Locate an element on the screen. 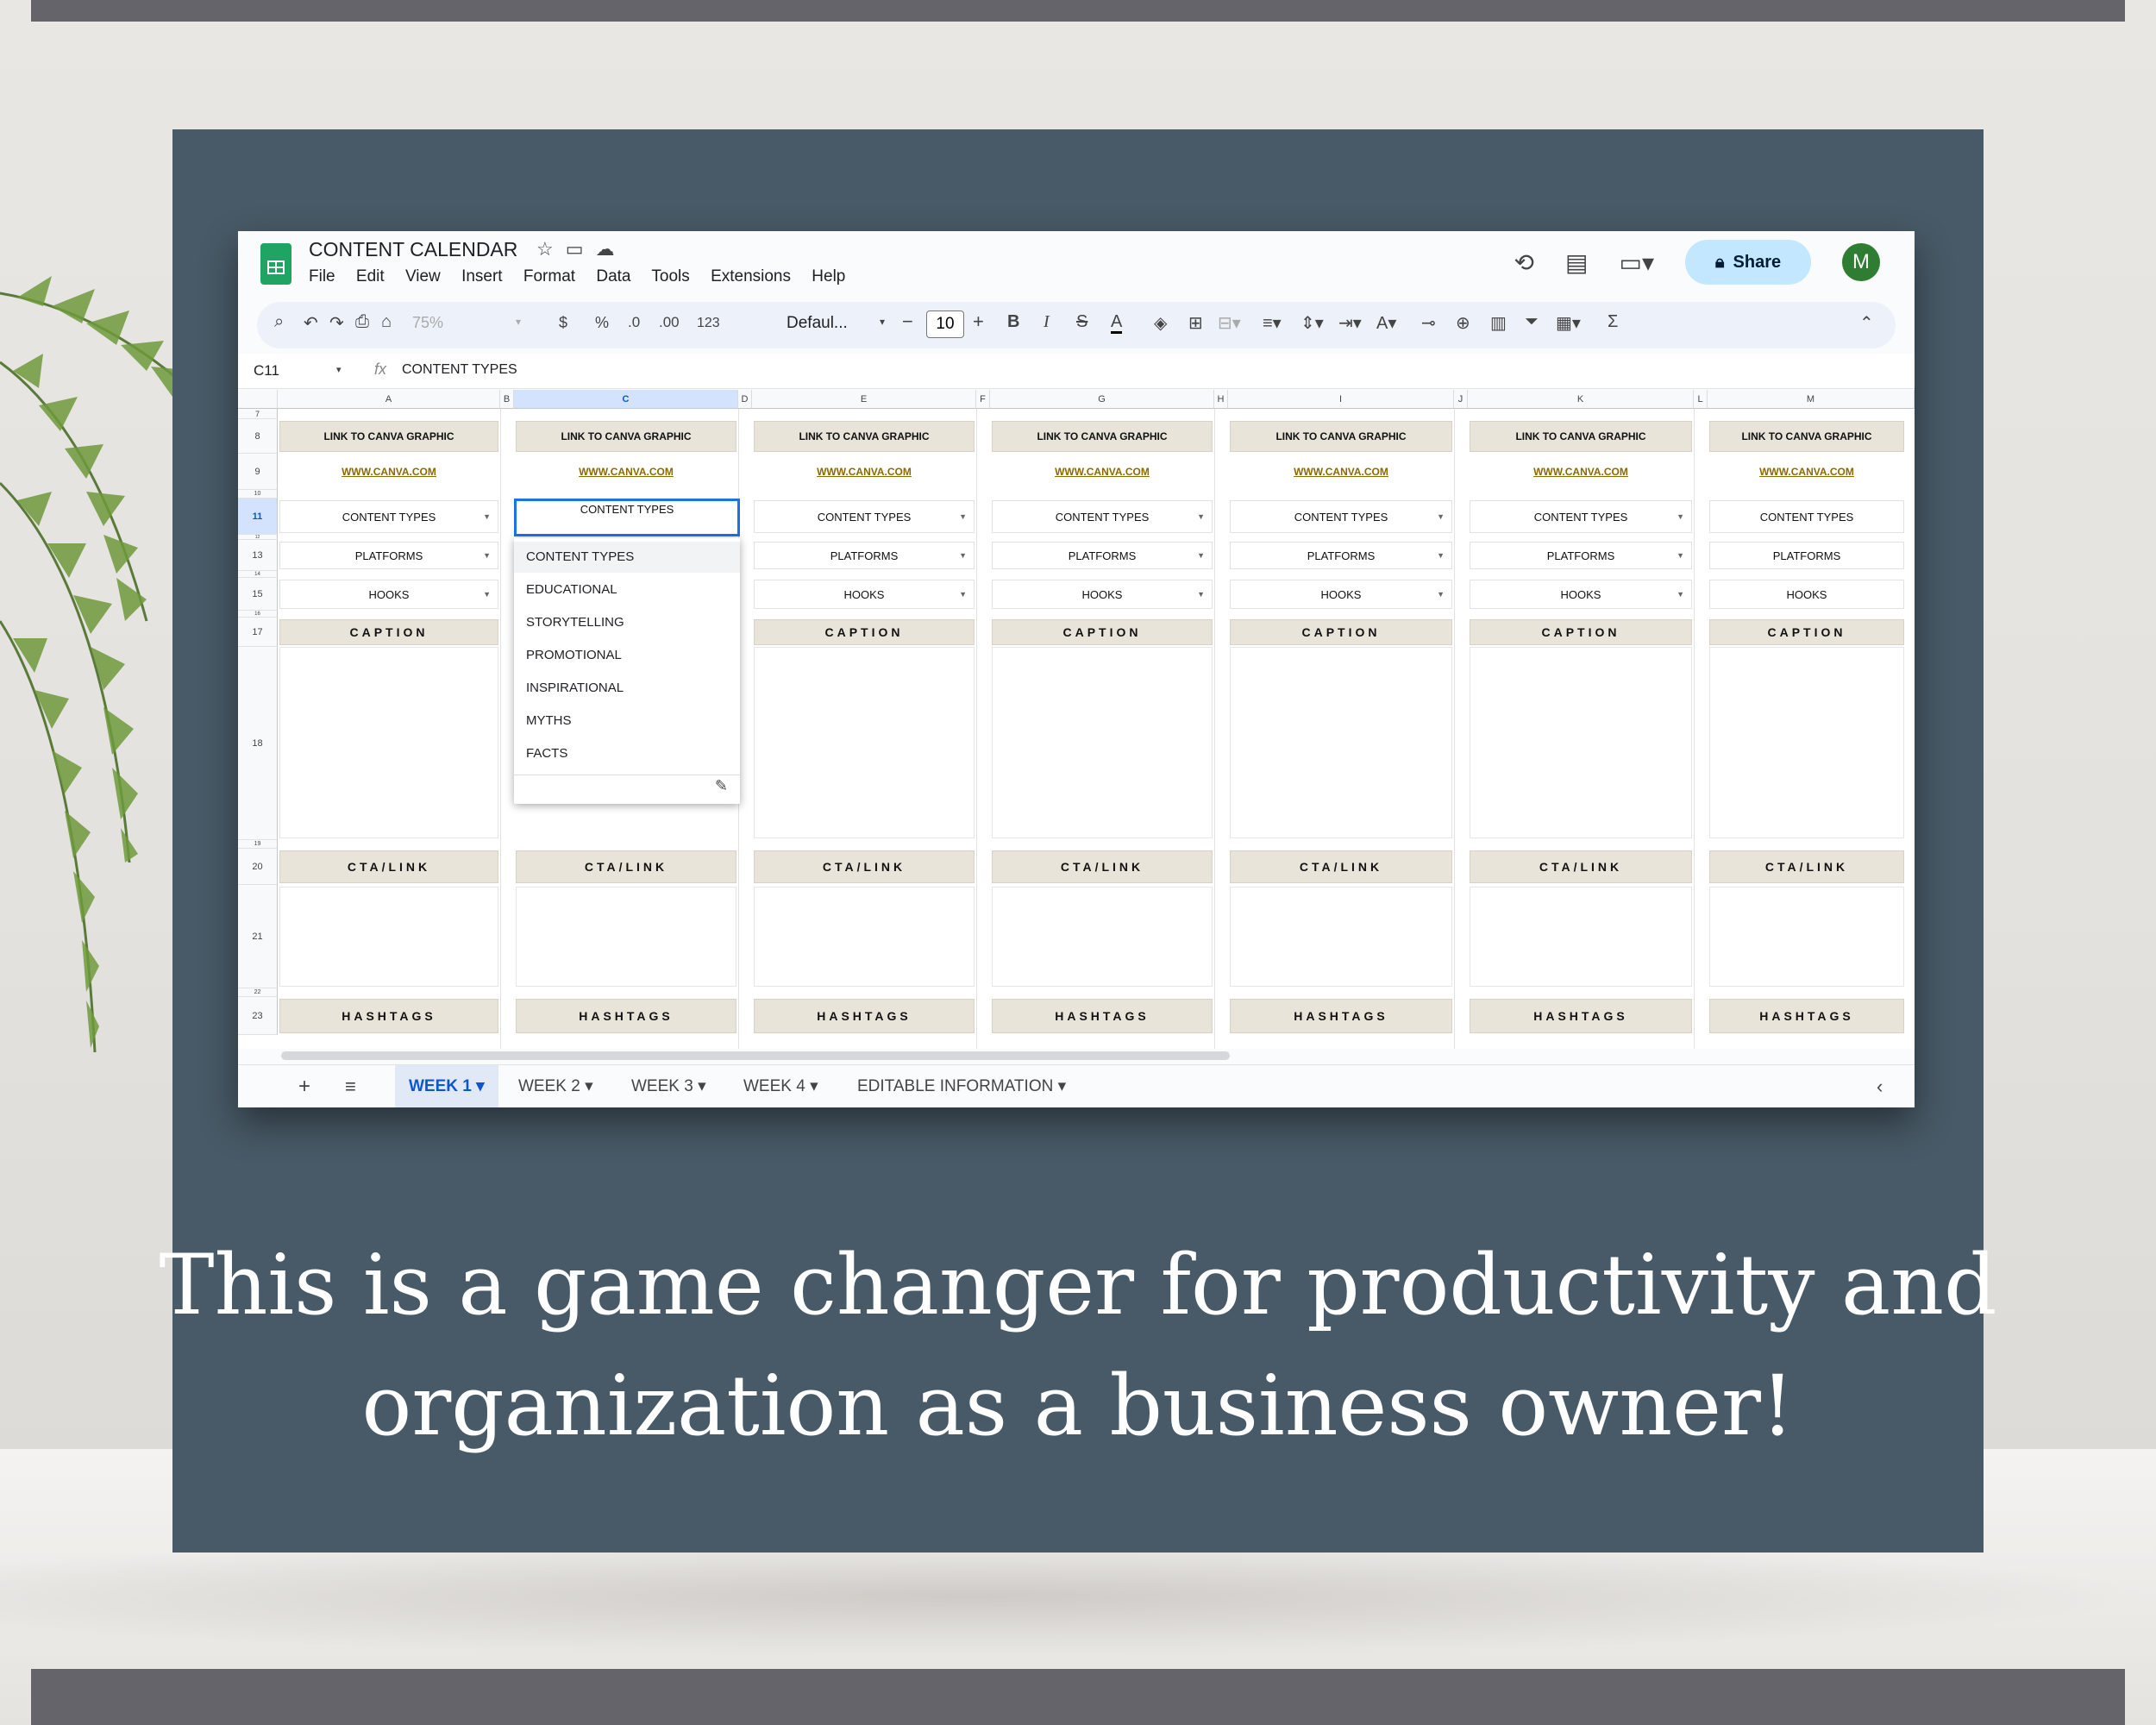 This screenshot has height=1725, width=2156. row-header-13: 13 is located at coordinates (258, 555).